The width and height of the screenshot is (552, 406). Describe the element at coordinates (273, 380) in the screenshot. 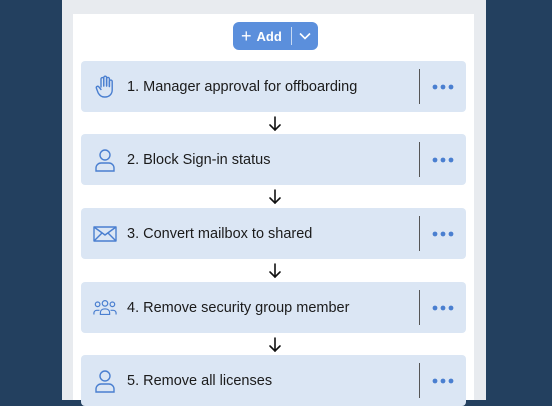

I see `workflow-step-5: 5. Remove all licenses` at that location.